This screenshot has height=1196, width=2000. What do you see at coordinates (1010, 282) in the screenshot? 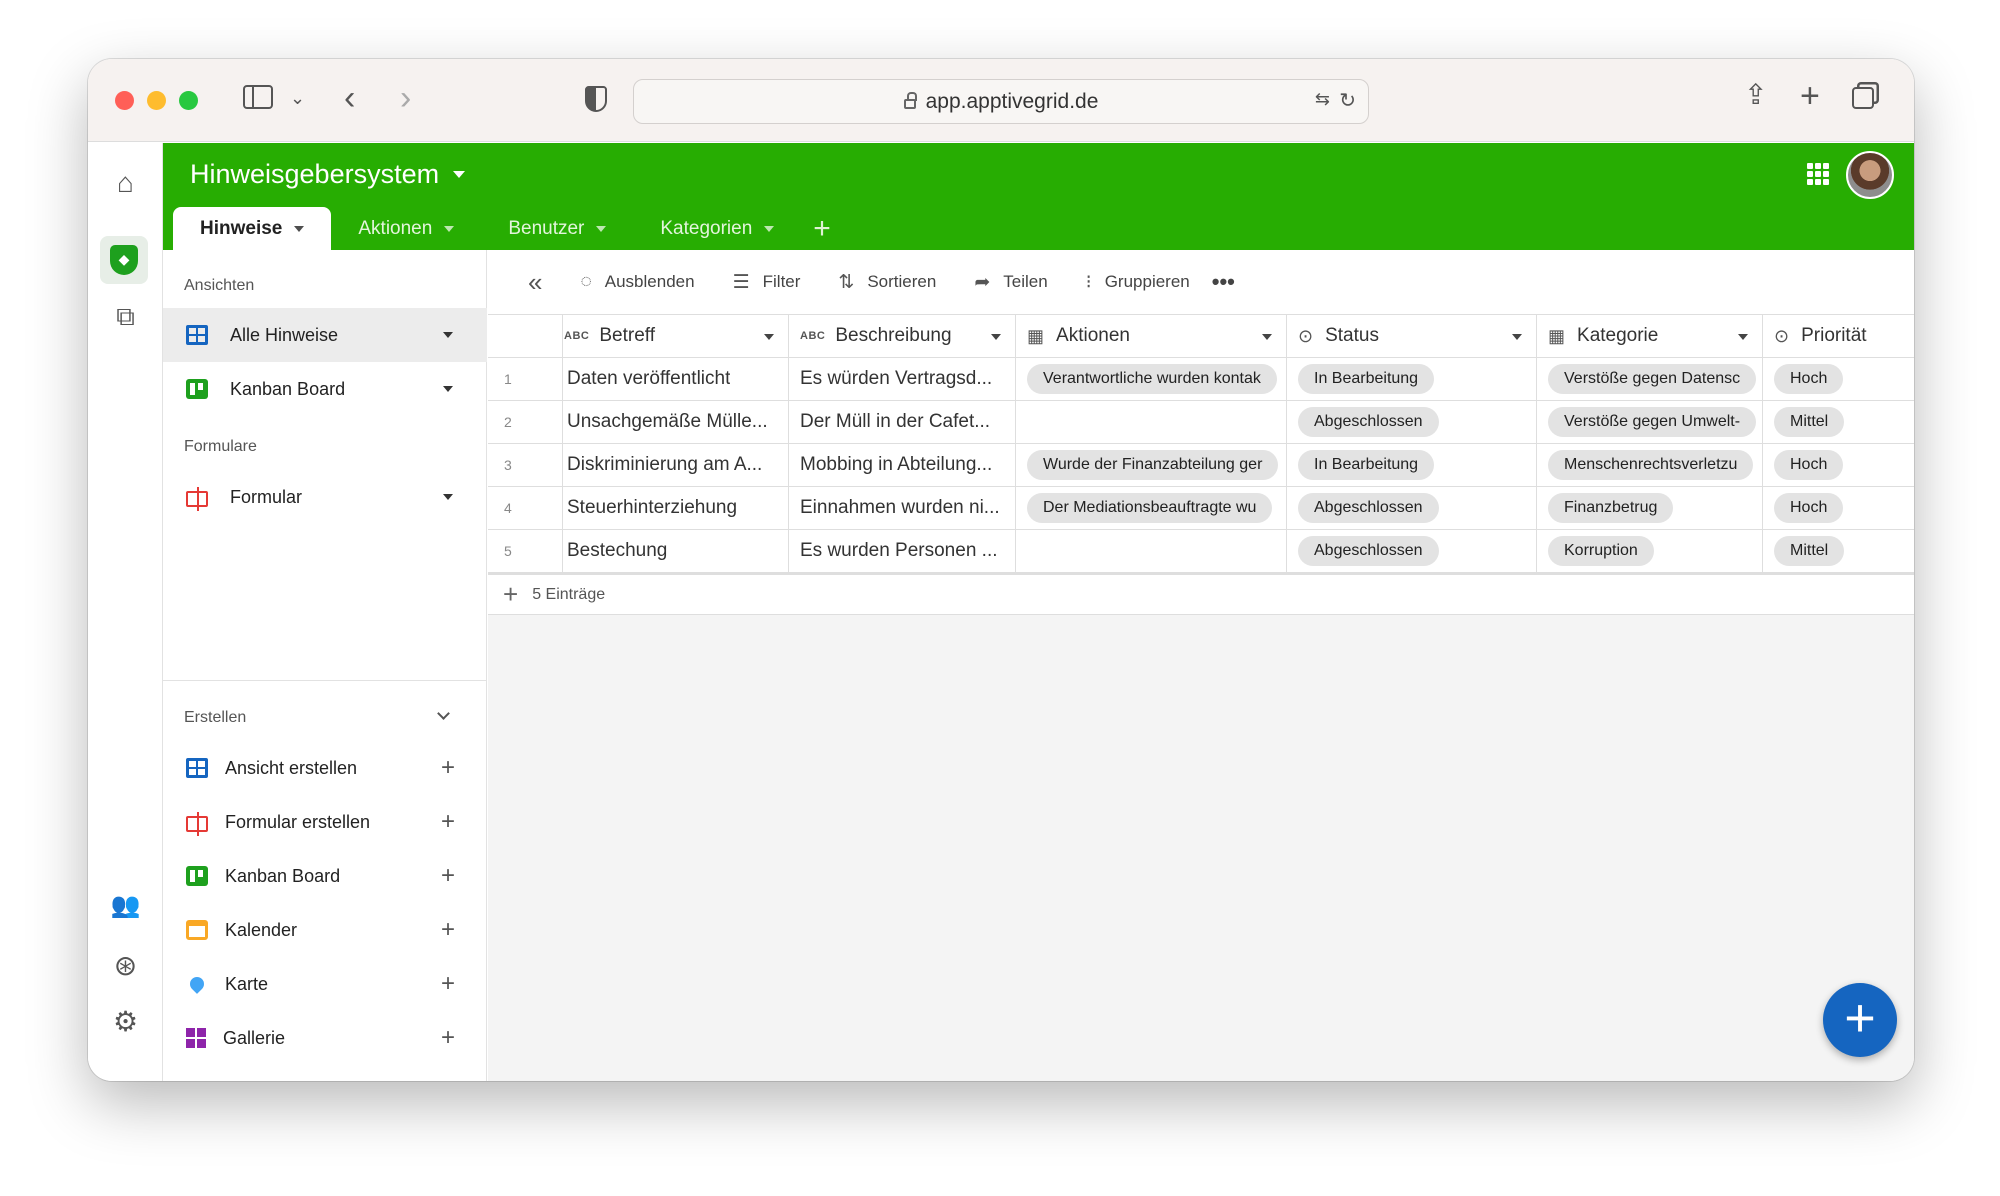
I see `share-button: ➦ Teilen` at bounding box center [1010, 282].